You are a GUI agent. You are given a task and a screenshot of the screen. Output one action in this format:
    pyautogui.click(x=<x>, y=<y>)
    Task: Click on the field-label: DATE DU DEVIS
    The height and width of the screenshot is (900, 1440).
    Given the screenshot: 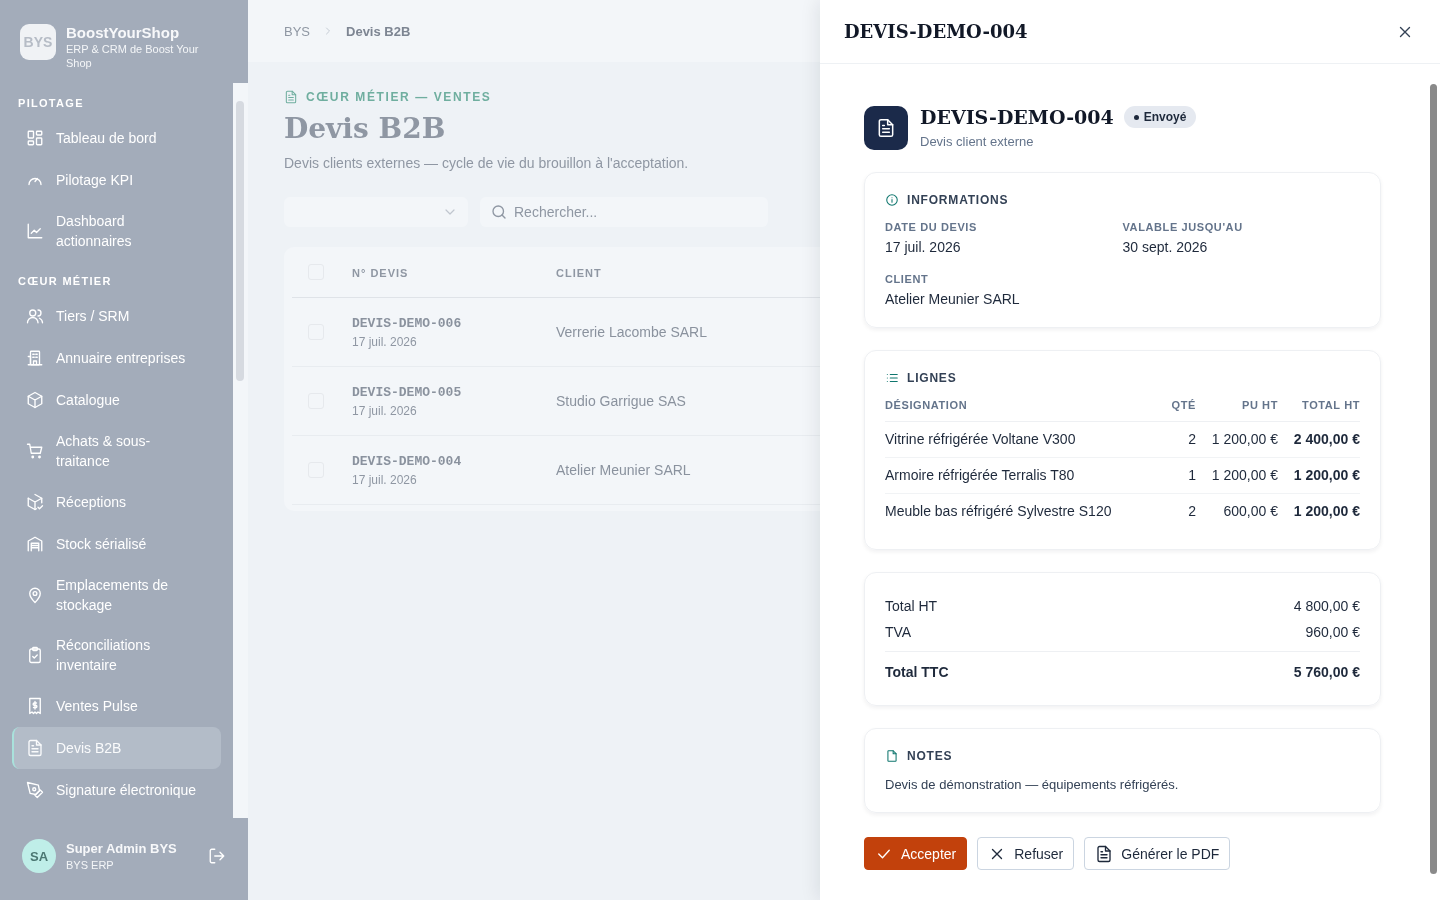 What is the action you would take?
    pyautogui.click(x=931, y=227)
    